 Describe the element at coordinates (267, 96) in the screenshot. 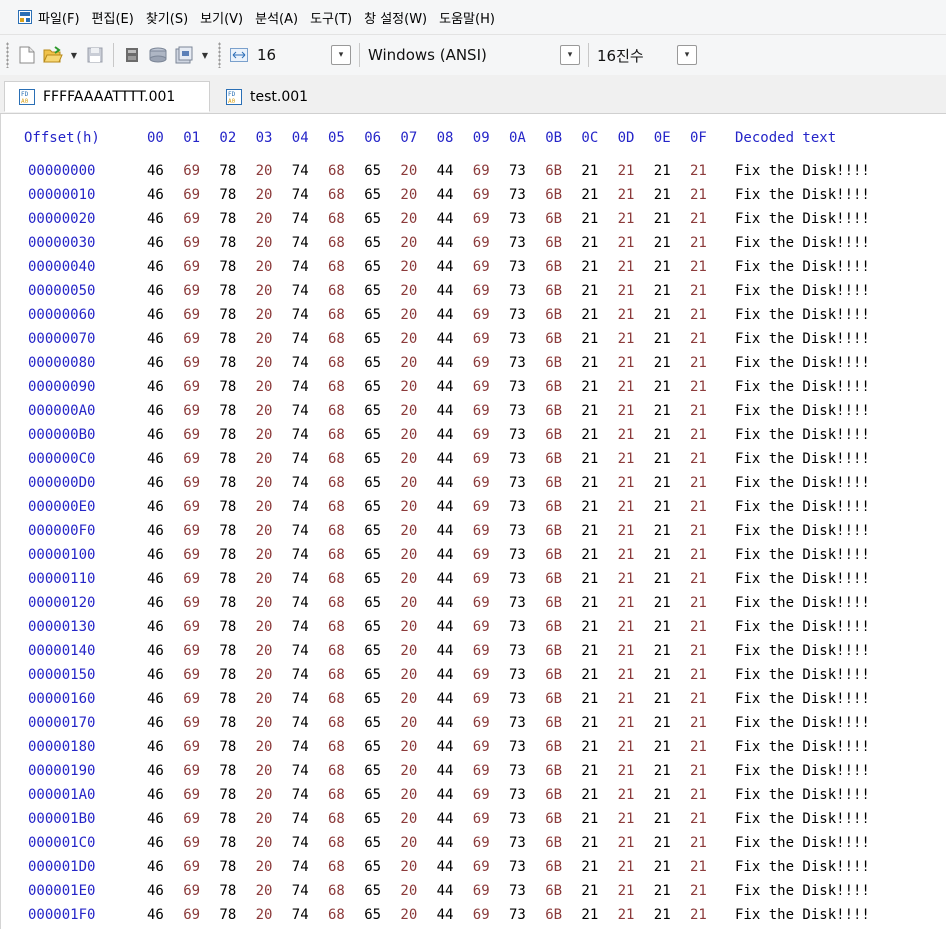

I see `tab-test: FD A0 test.001` at that location.